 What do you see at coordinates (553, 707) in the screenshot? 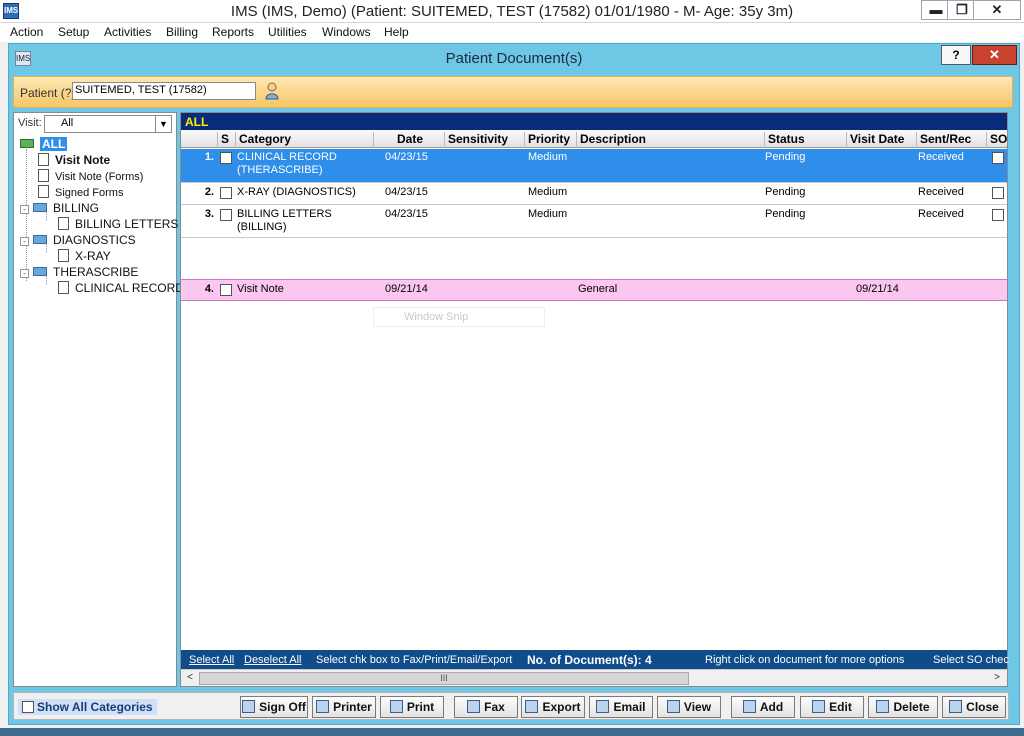
I see `export-button: Export` at bounding box center [553, 707].